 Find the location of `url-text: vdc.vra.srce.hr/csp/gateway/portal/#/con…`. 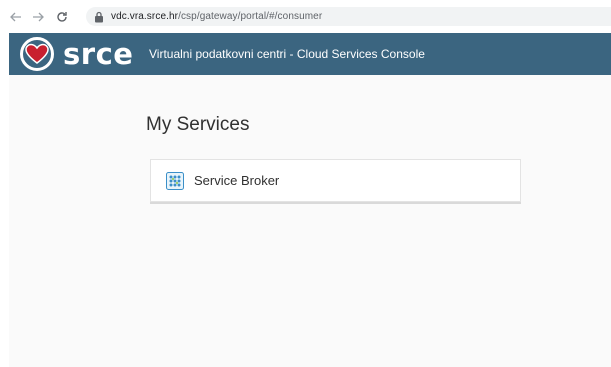

url-text: vdc.vra.srce.hr/csp/gateway/portal/#/con… is located at coordinates (216, 16).